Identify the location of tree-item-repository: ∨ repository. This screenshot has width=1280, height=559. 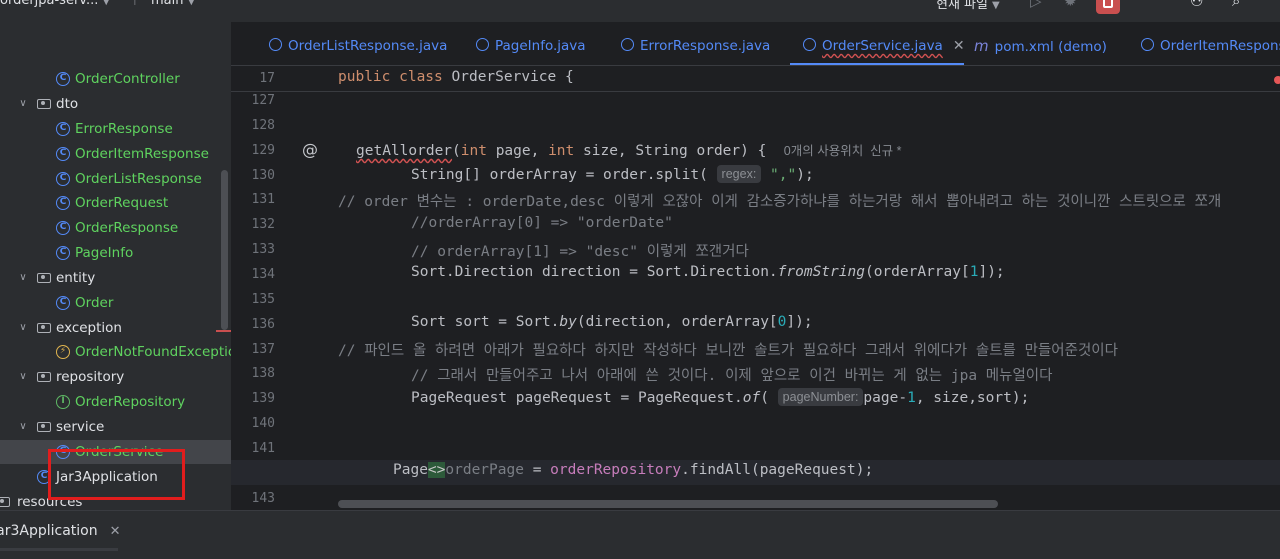
(115, 377).